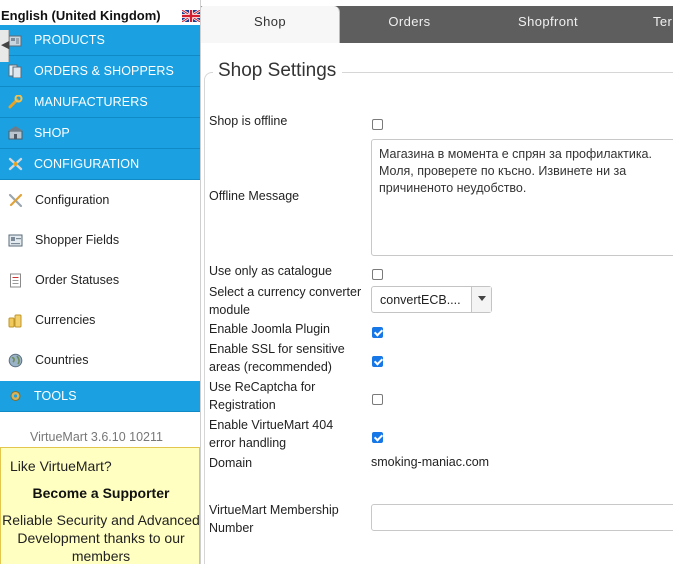 This screenshot has width=673, height=564. I want to click on sidebar-item-configuration-settings: Configuration, so click(100, 200).